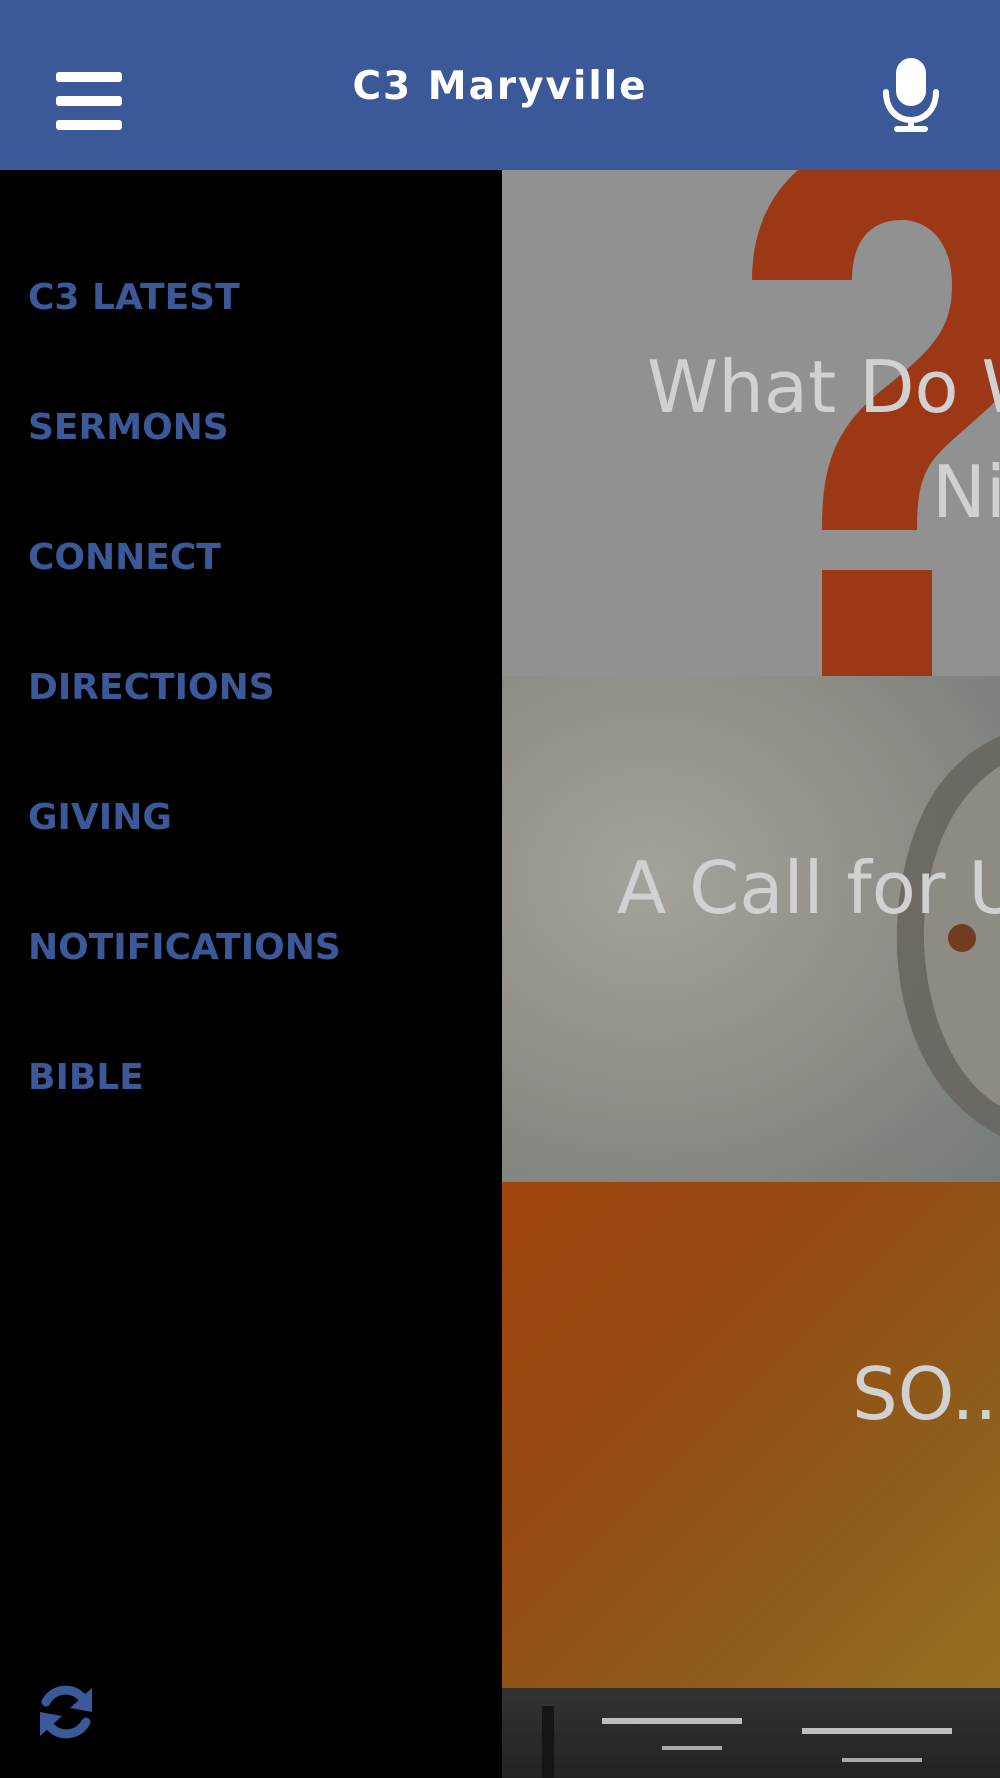 The height and width of the screenshot is (1778, 1000). What do you see at coordinates (808, 888) in the screenshot?
I see `card-title: A Call for U` at bounding box center [808, 888].